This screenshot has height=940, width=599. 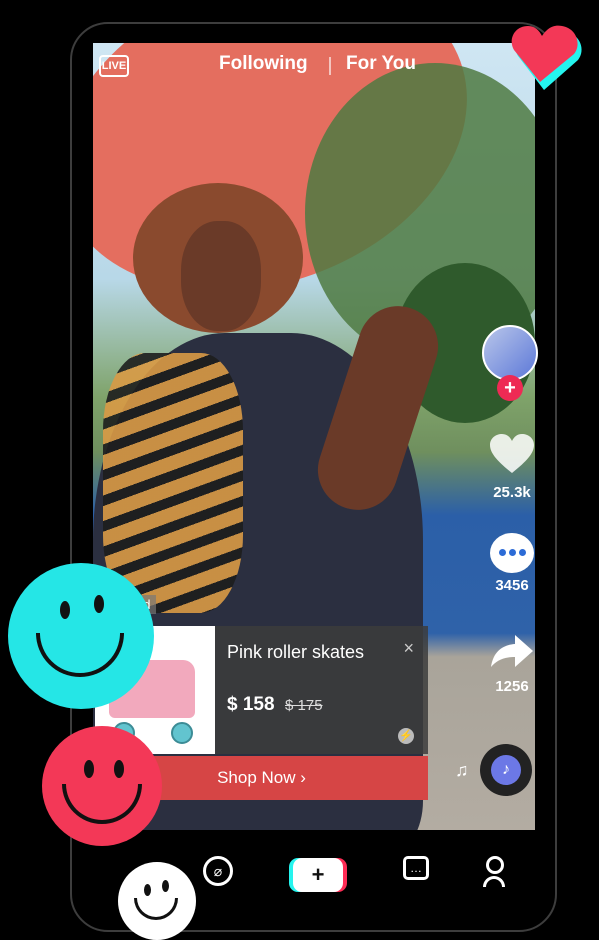 What do you see at coordinates (546, 57) in the screenshot?
I see `heart-sticker` at bounding box center [546, 57].